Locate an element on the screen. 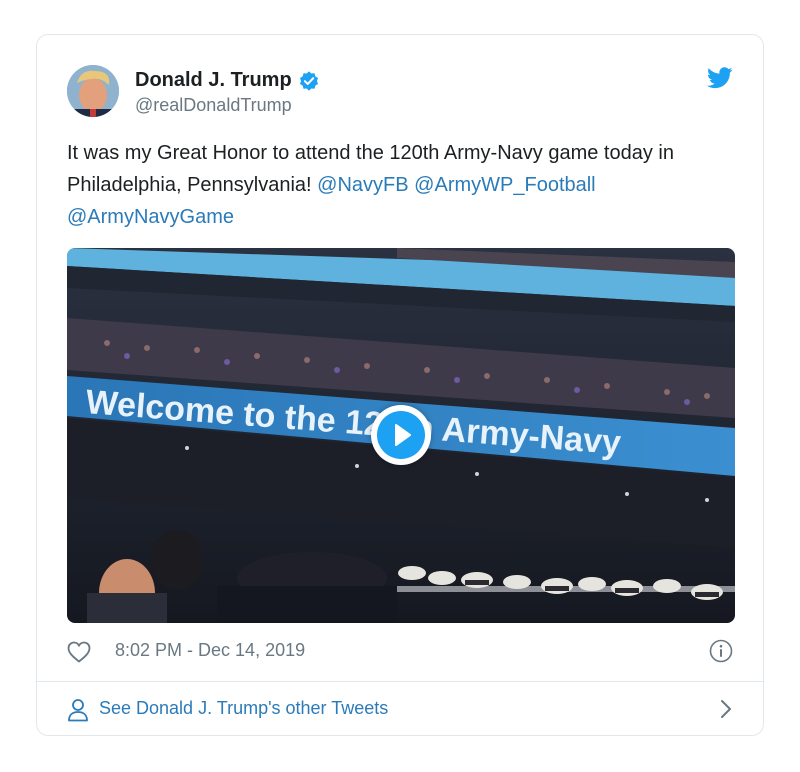 The width and height of the screenshot is (800, 772). play-icon is located at coordinates (401, 435).